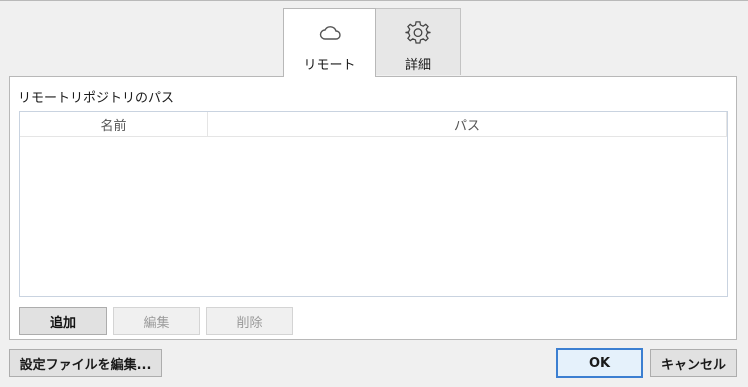 The image size is (748, 387). I want to click on column-header-name: 名前, so click(114, 124).